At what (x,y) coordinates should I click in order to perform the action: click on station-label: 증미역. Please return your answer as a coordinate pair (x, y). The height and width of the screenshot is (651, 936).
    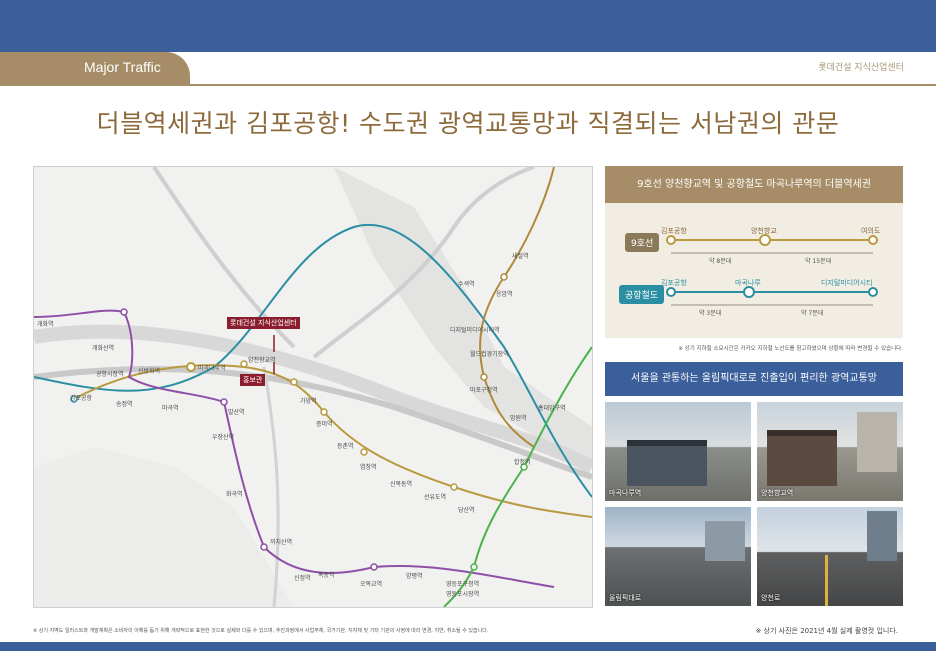
    Looking at the image, I should click on (324, 424).